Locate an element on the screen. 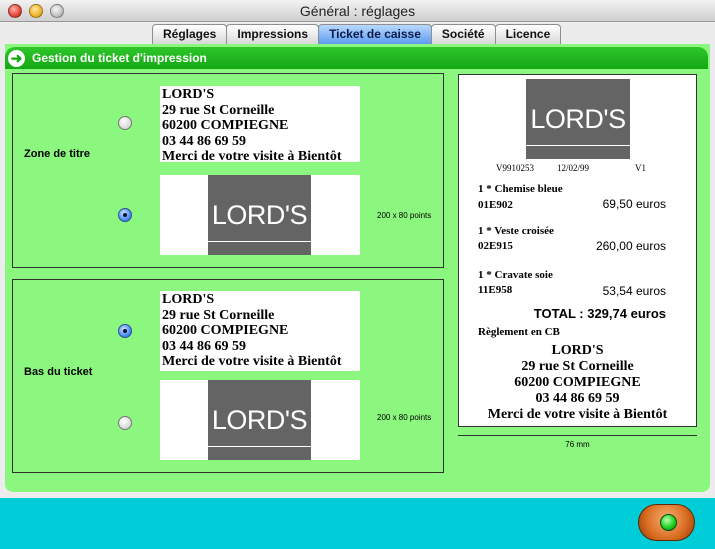  item-price: 53,54 euros is located at coordinates (634, 291).